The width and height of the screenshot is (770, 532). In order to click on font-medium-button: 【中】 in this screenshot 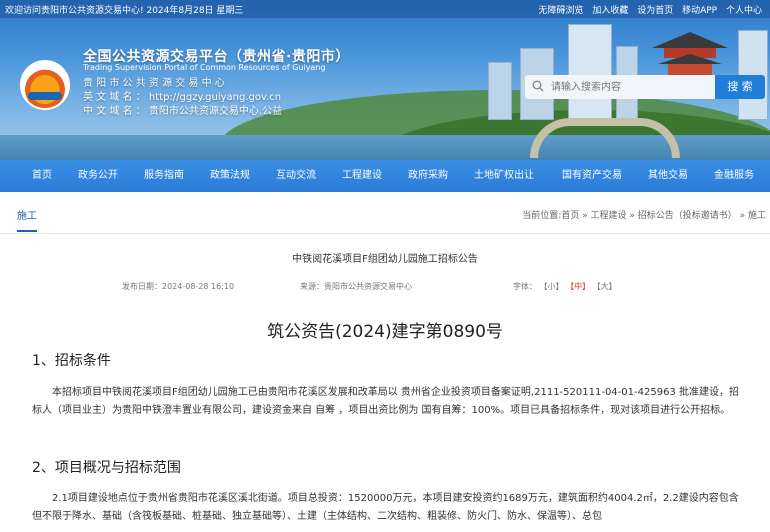, I will do `click(578, 286)`.